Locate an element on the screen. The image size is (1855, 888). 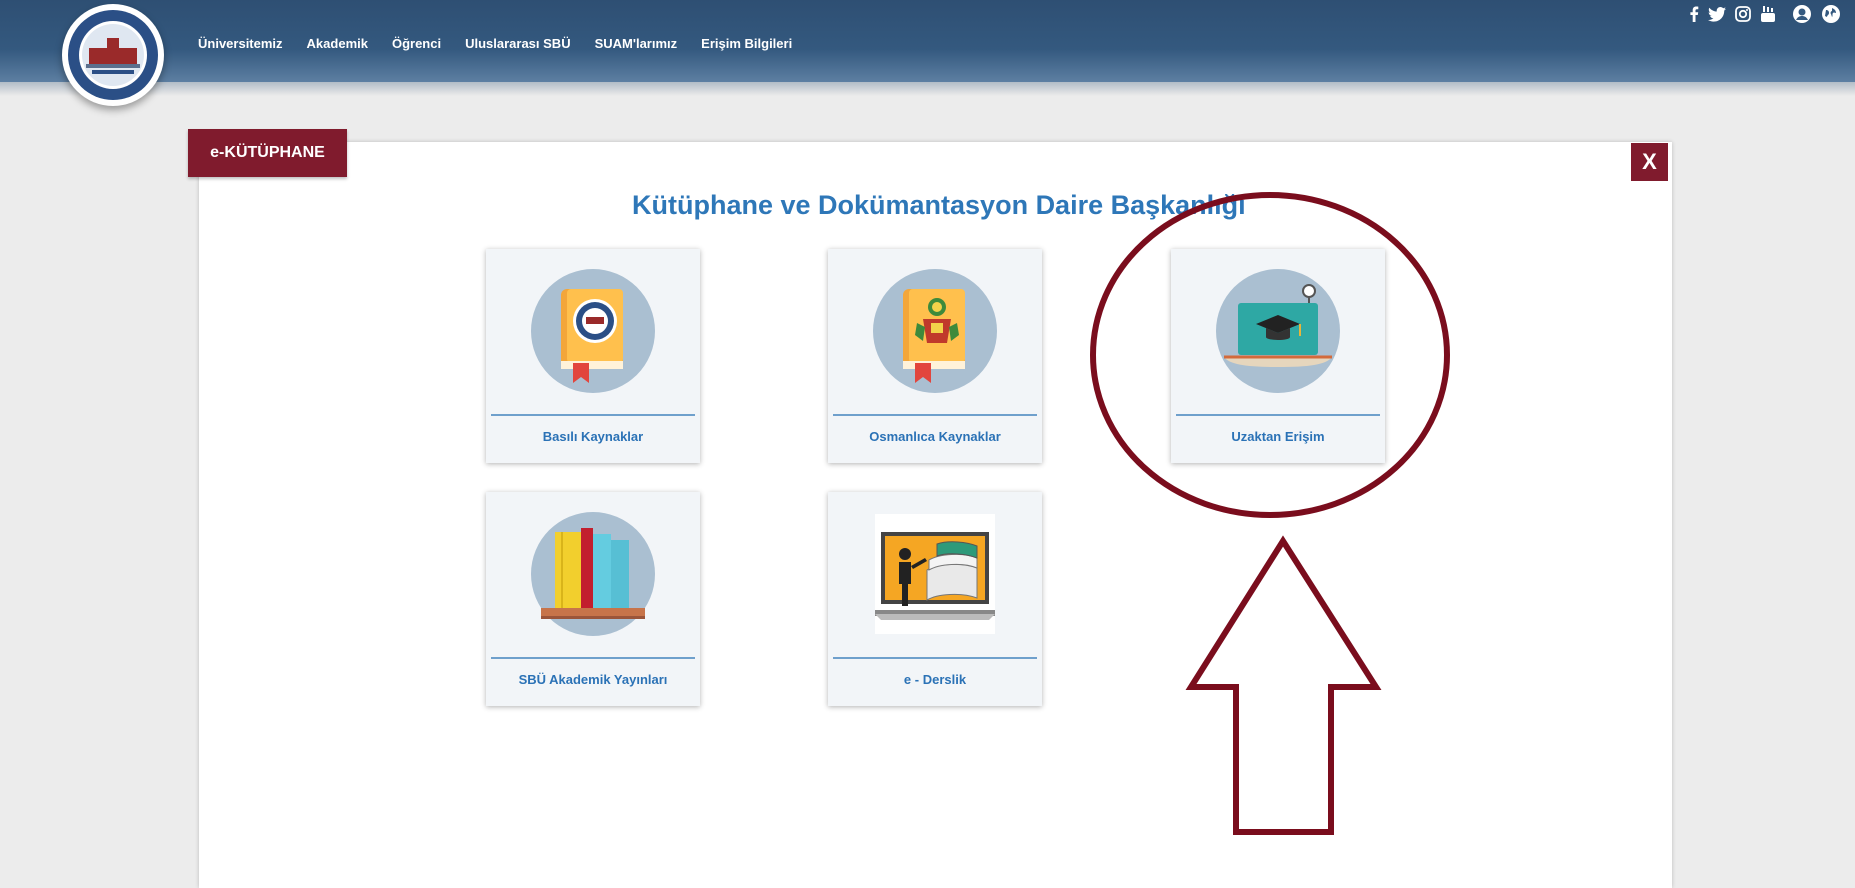
card-osmanlica-kaynaklar: Osmanlıca Kaynaklar is located at coordinates (935, 356).